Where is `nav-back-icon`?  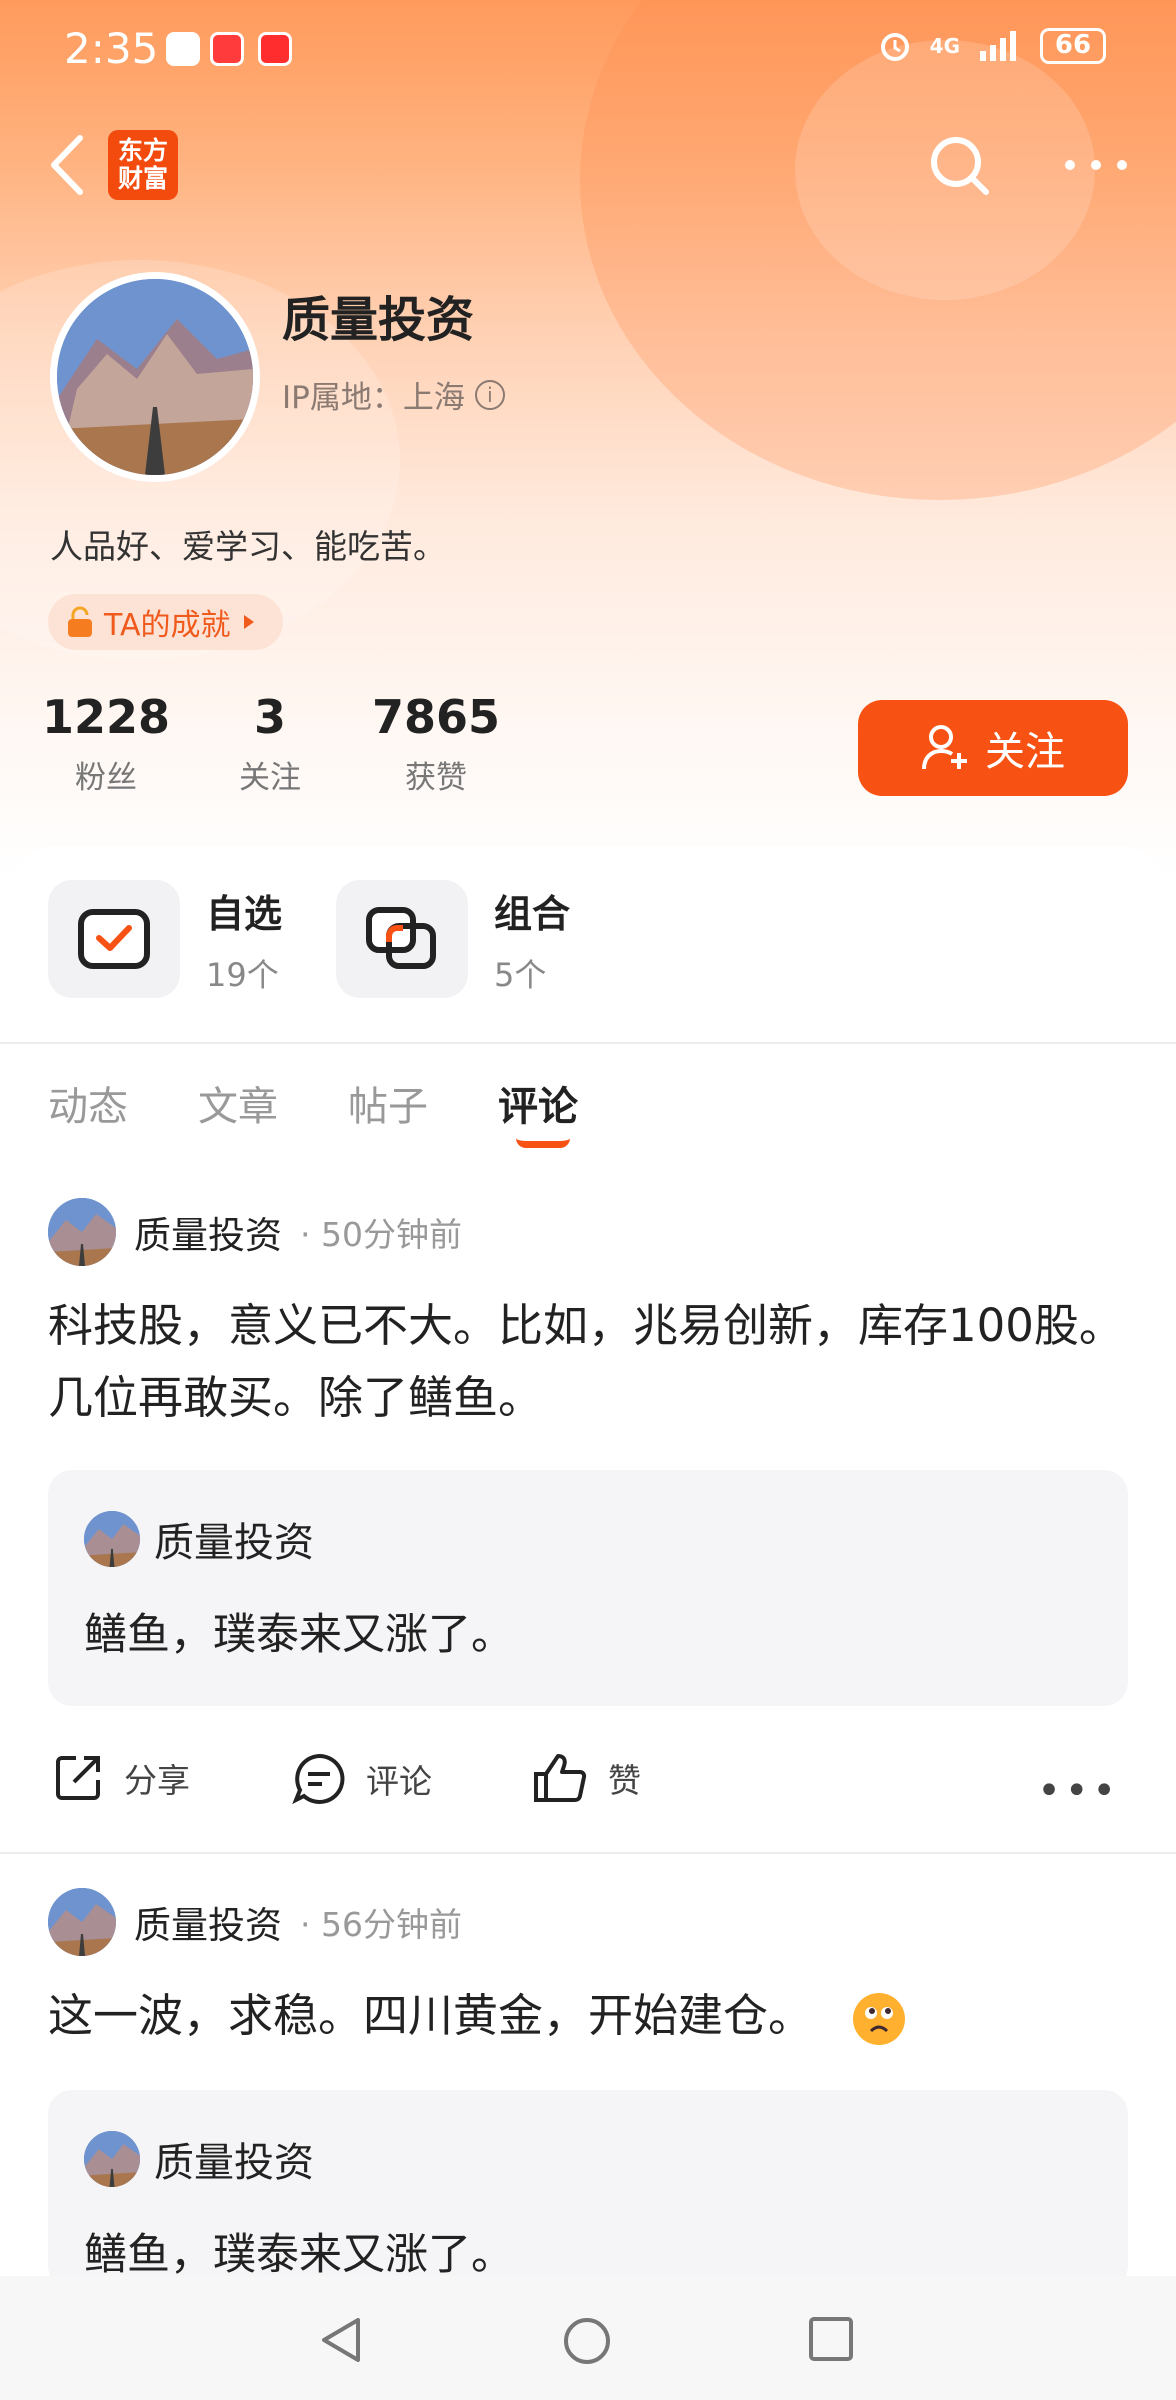
nav-back-icon is located at coordinates (342, 2340).